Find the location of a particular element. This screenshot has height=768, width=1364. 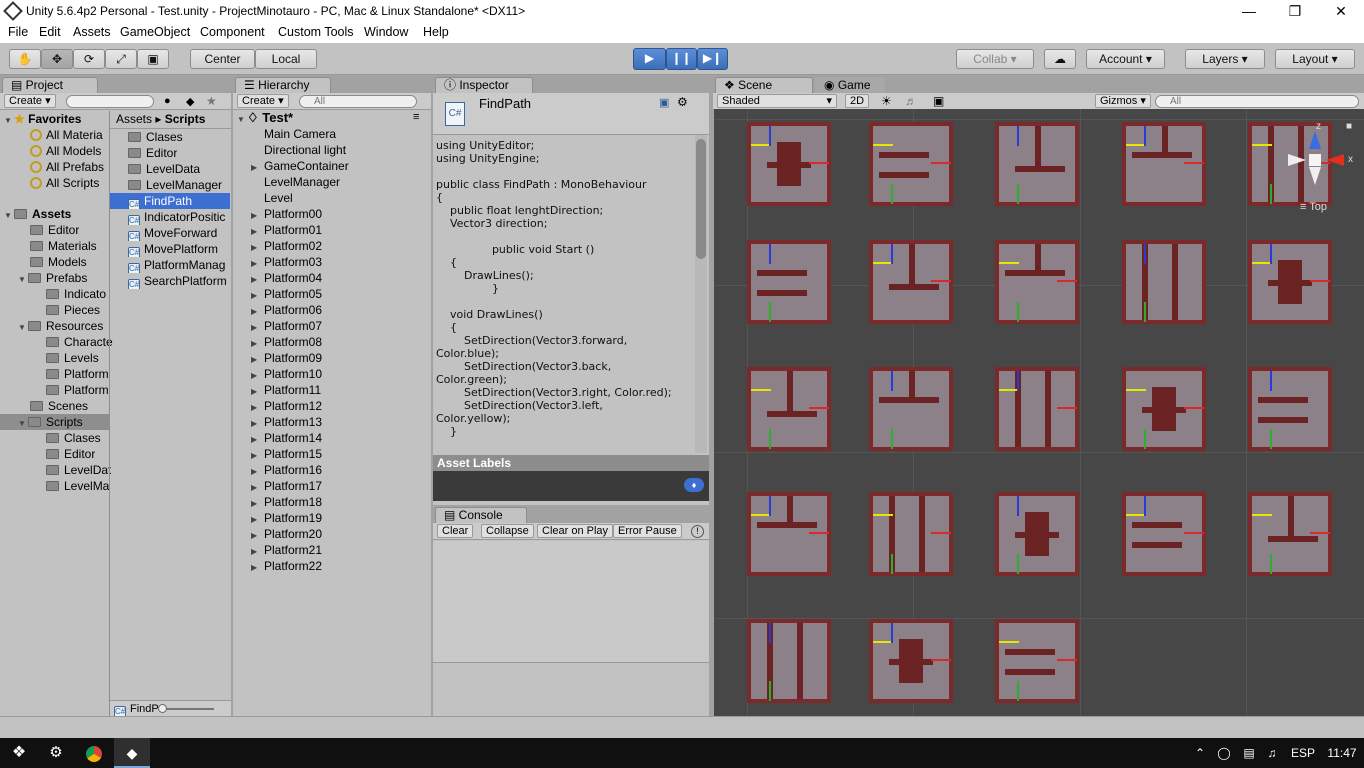

scene-menu-icon: ≡ is located at coordinates (416, 117).